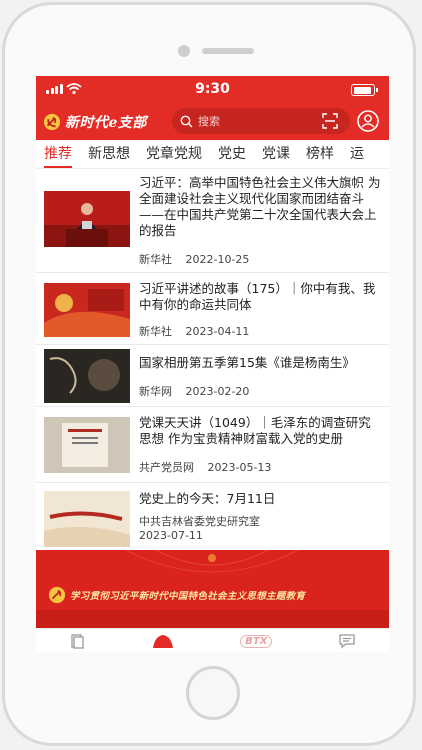 The width and height of the screenshot is (422, 750). What do you see at coordinates (174, 155) in the screenshot?
I see `tab-party-rules: 党章党规` at bounding box center [174, 155].